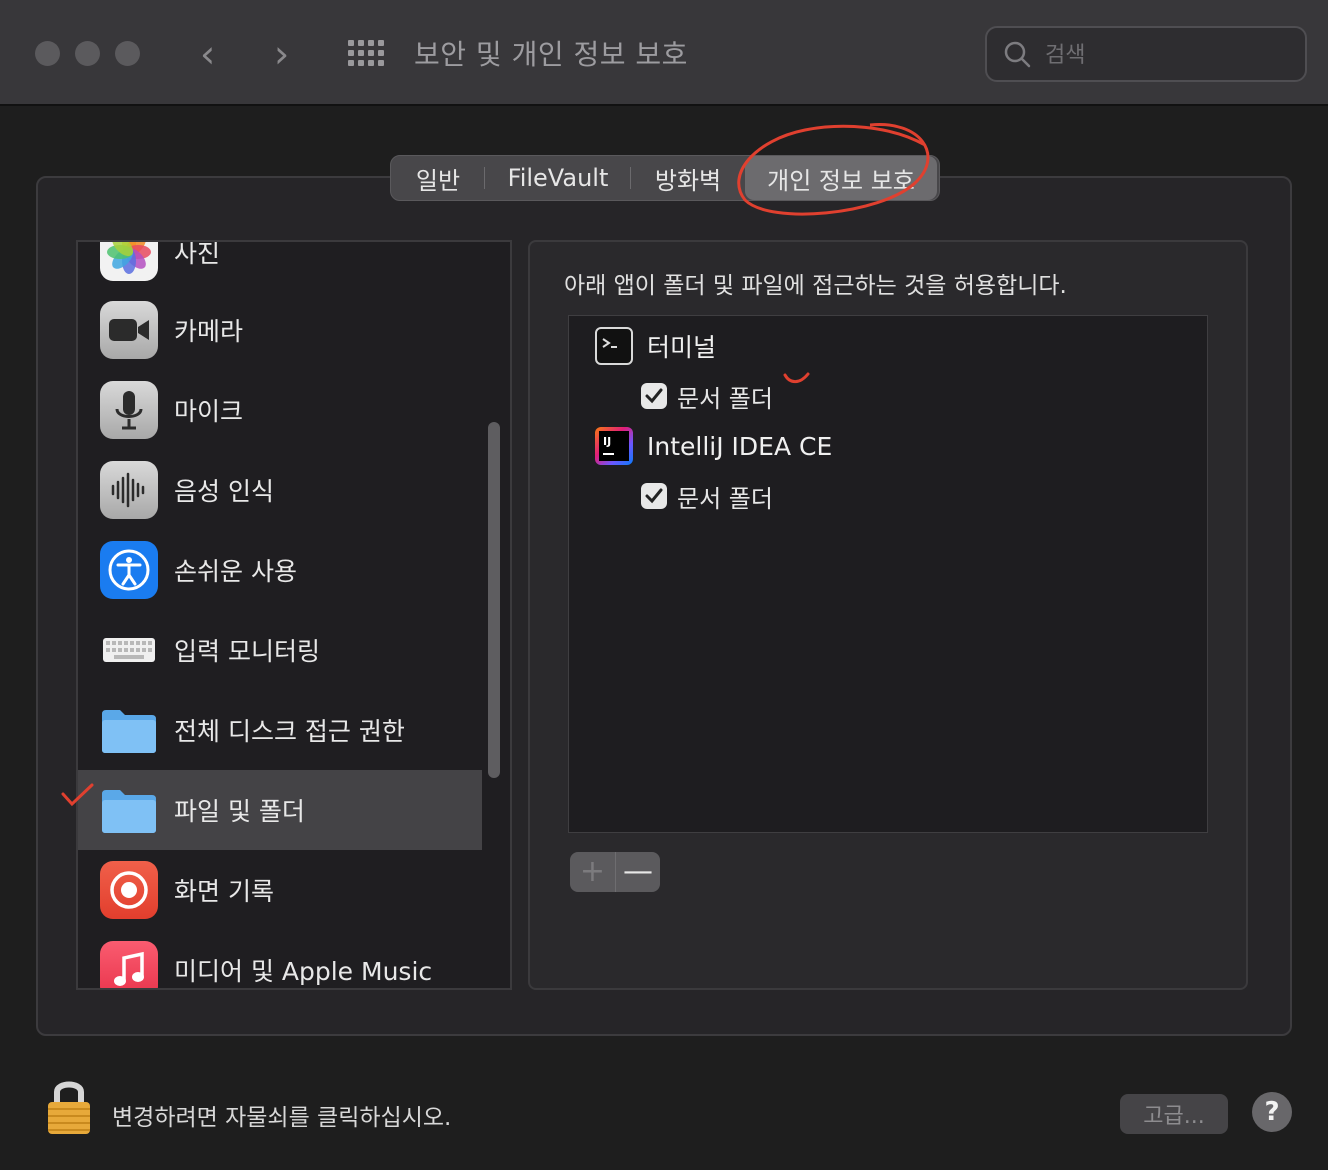 The width and height of the screenshot is (1328, 1170). What do you see at coordinates (303, 971) in the screenshot?
I see `sidebar-item-label: 미디어 및 Apple Music` at bounding box center [303, 971].